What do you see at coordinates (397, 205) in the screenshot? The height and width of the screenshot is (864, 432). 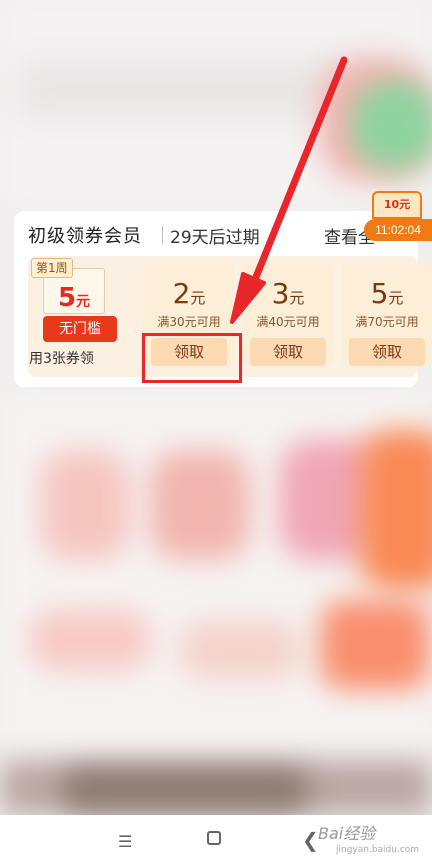 I see `floating-coupon: 10元` at bounding box center [397, 205].